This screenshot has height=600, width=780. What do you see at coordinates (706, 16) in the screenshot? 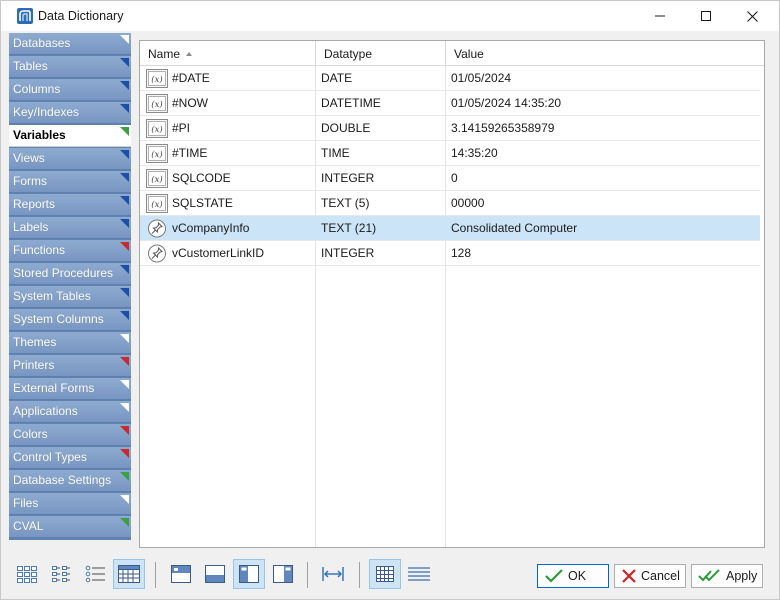
I see `maximize-button` at bounding box center [706, 16].